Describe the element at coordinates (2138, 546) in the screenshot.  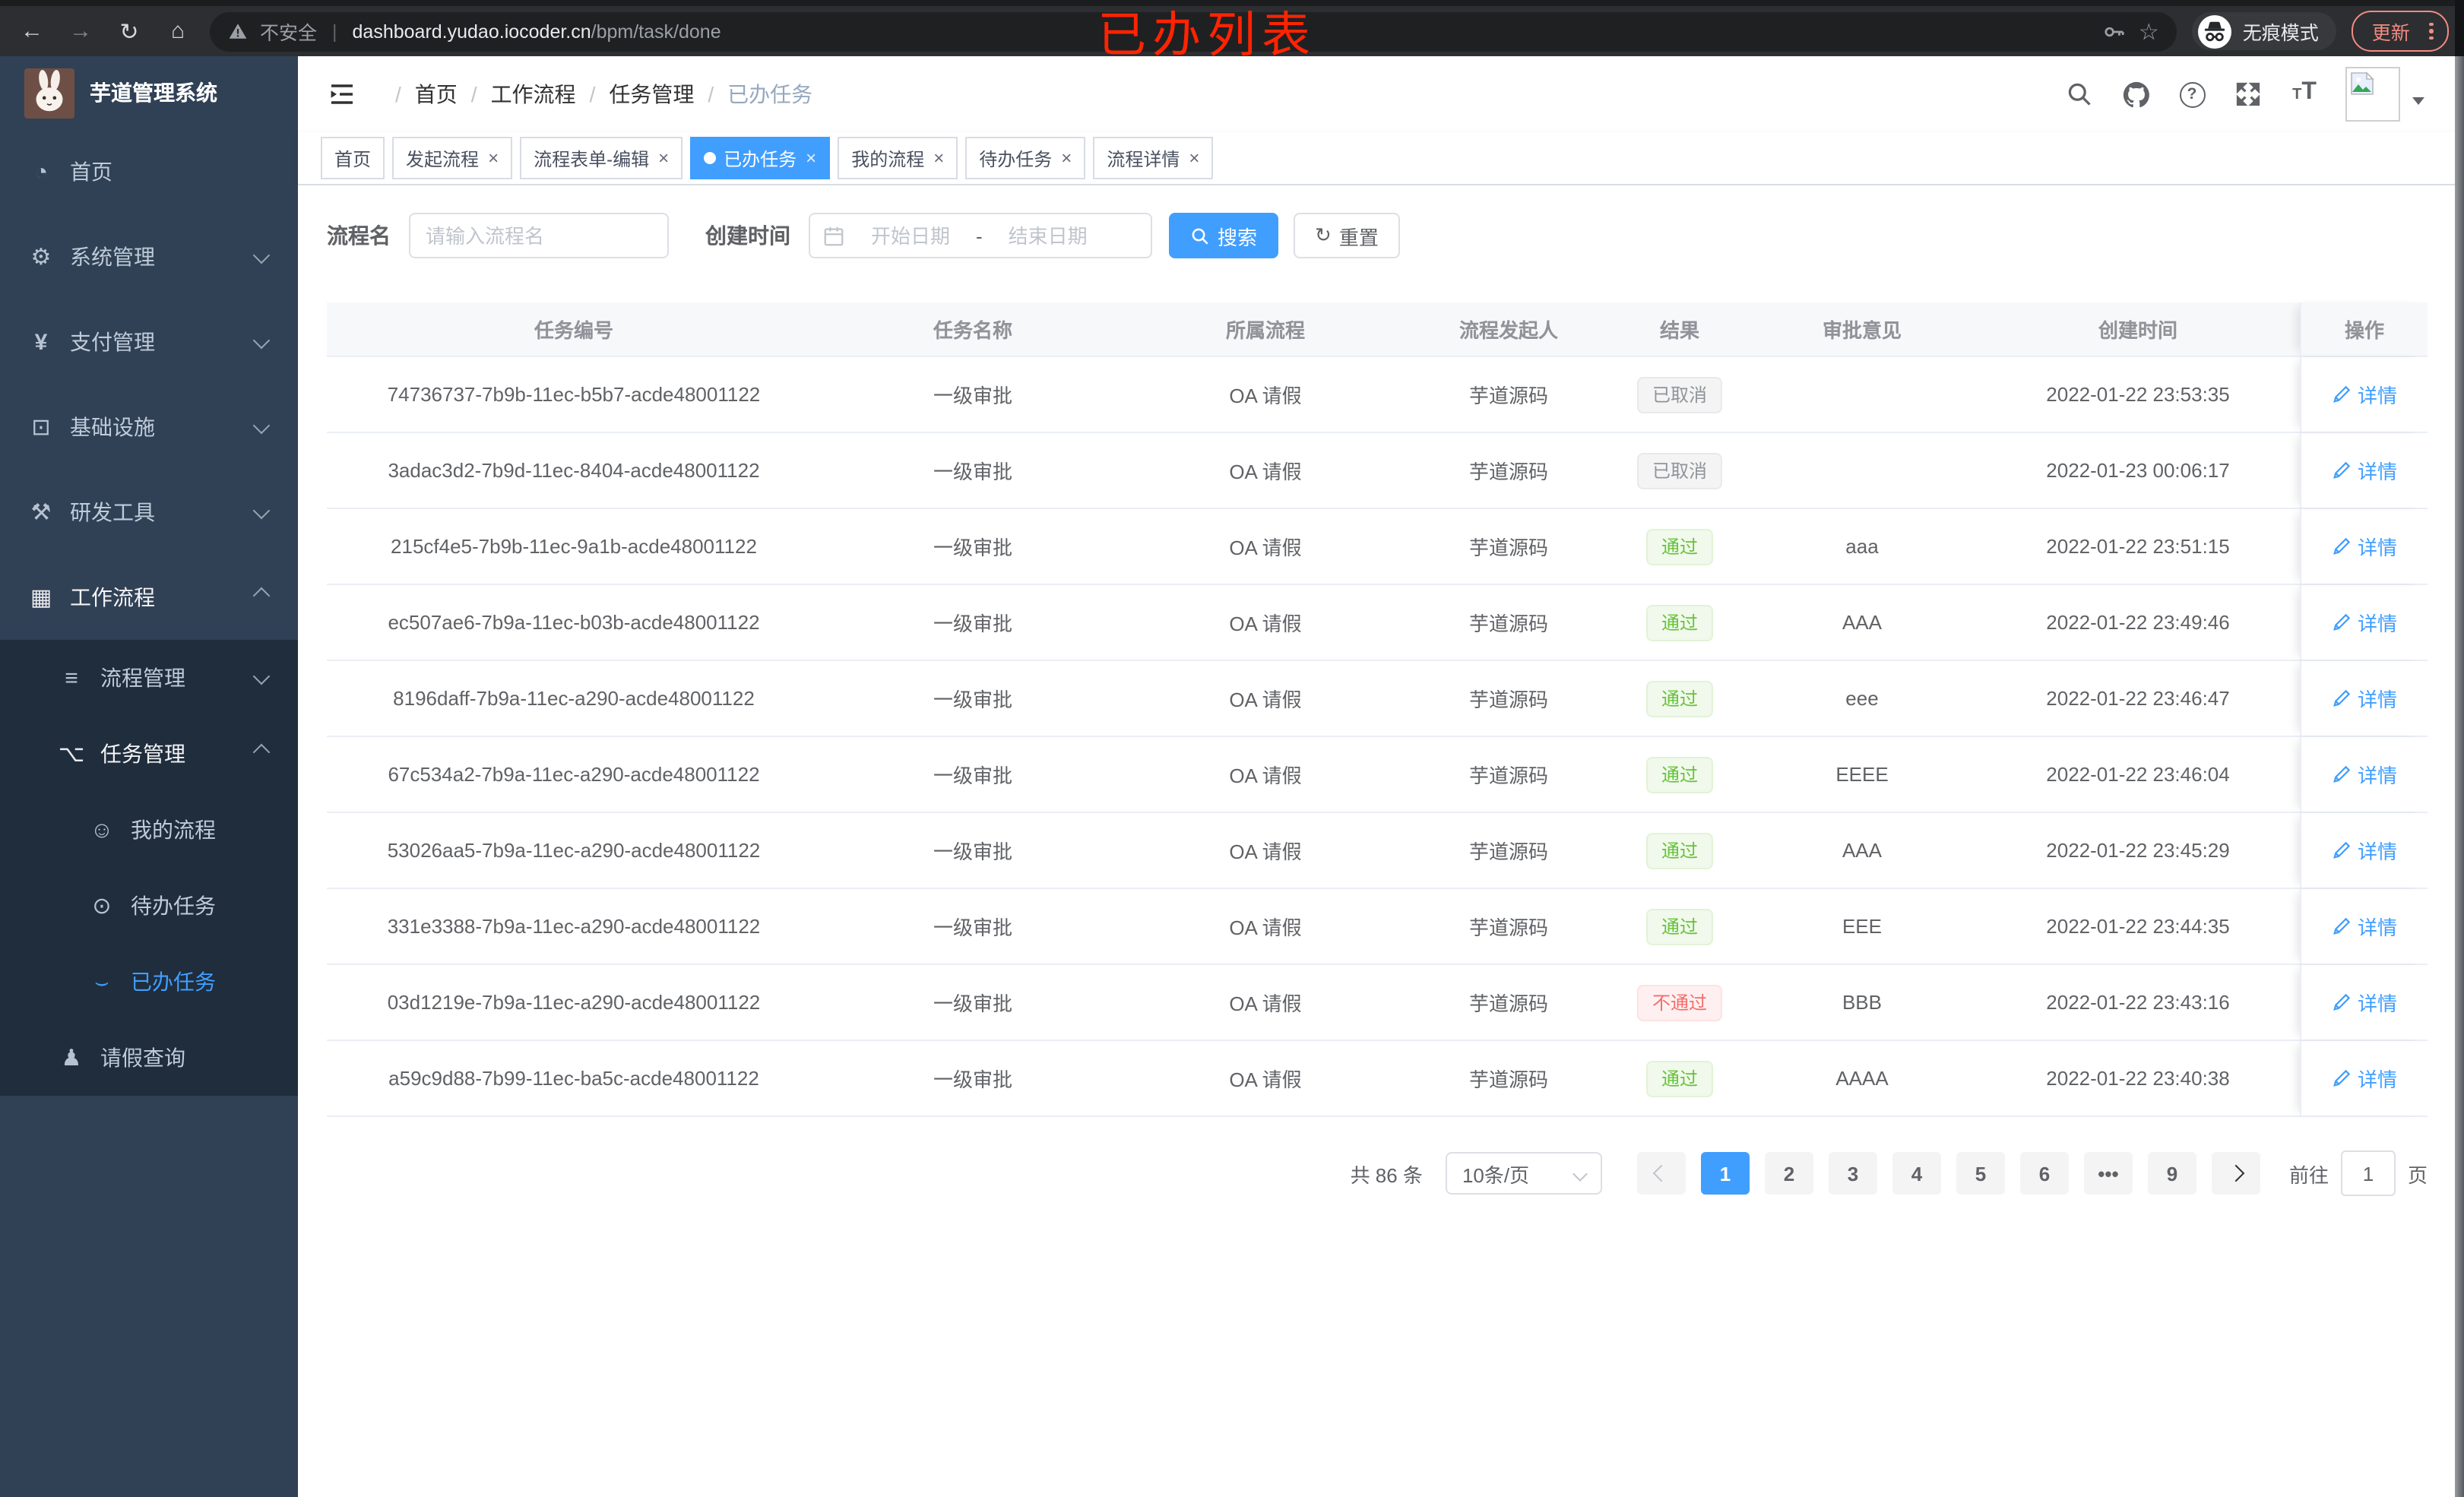
I see `cell-created: 2022-01-22 23:51:15` at that location.